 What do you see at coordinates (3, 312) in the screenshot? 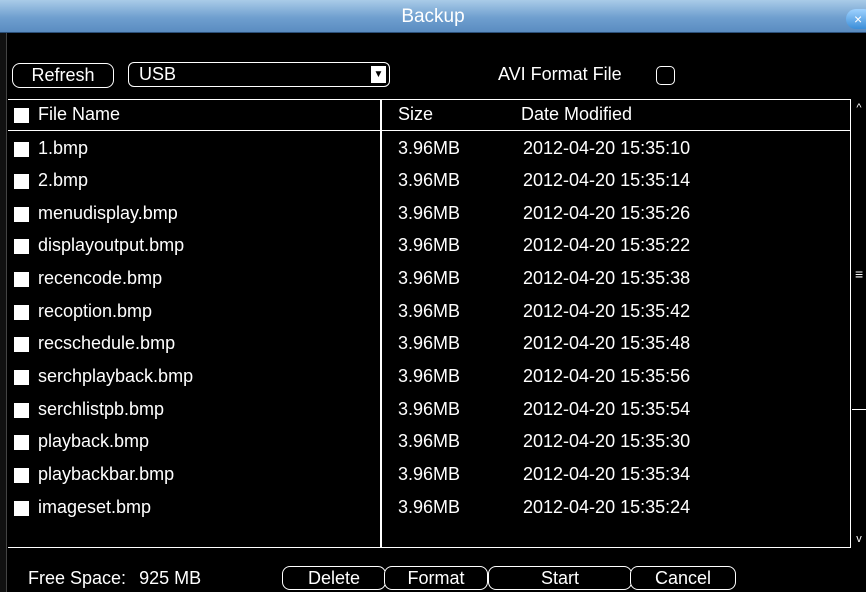
I see `window-left-edge` at bounding box center [3, 312].